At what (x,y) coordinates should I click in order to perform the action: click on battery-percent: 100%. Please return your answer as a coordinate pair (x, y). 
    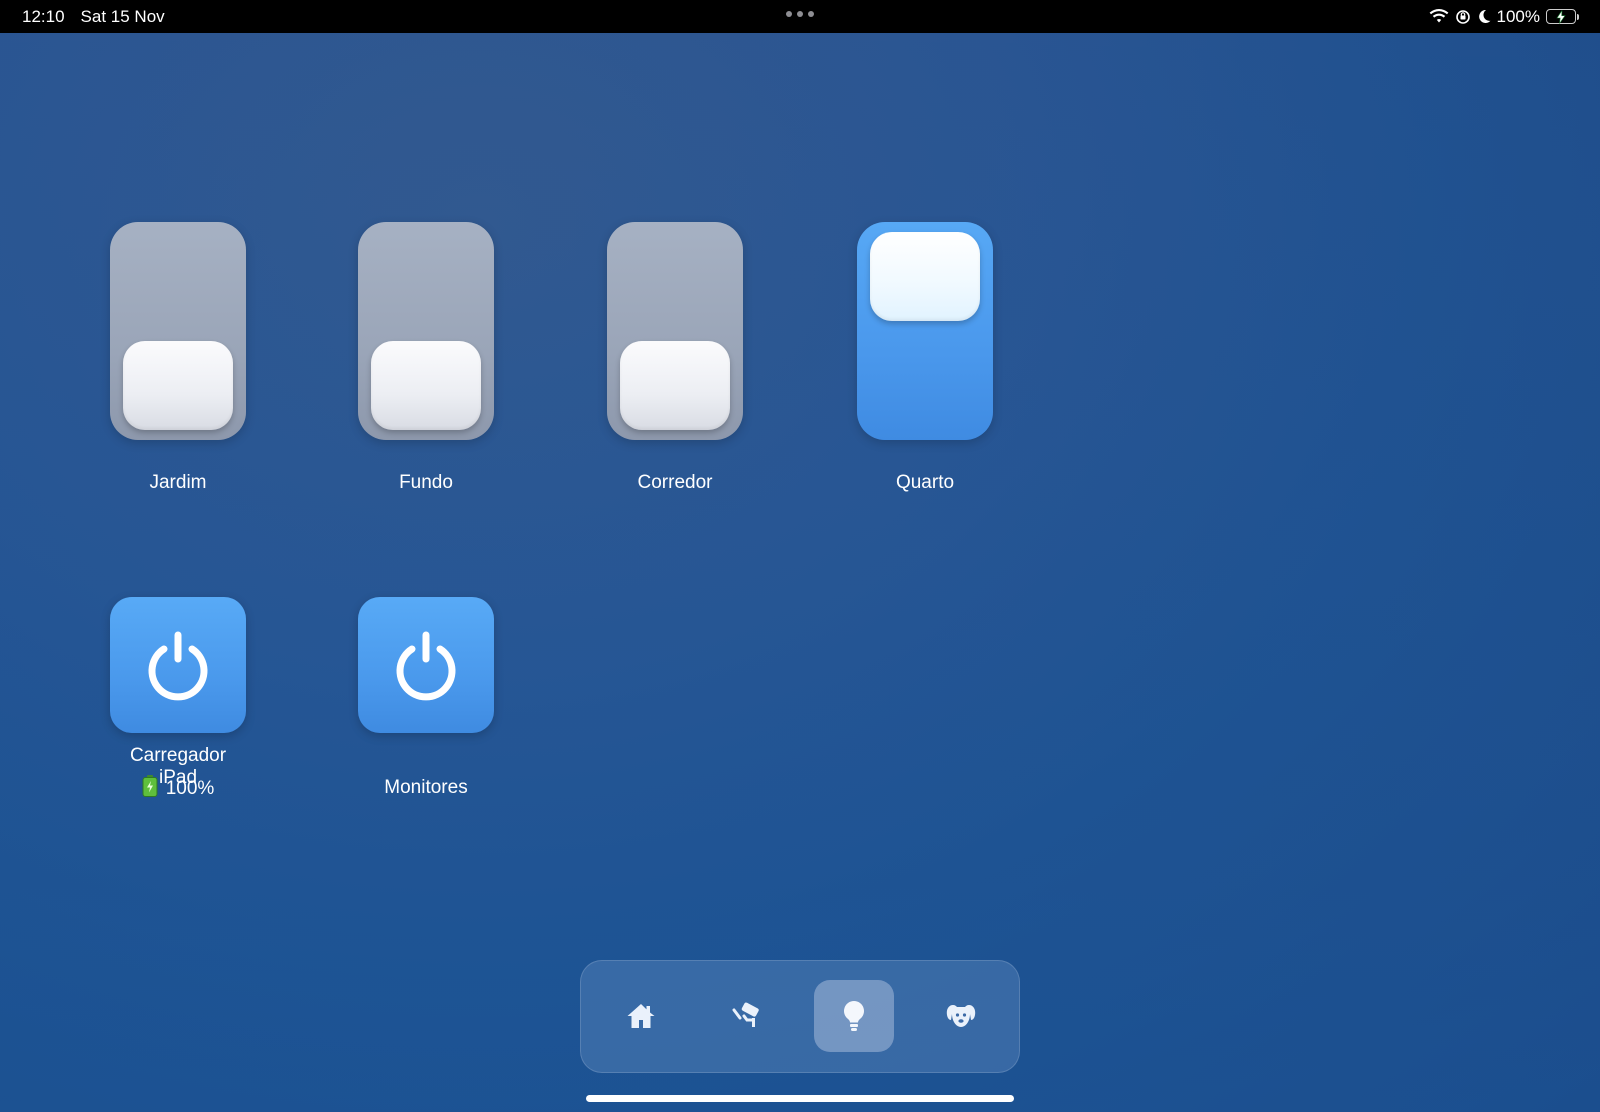
    Looking at the image, I should click on (1518, 16).